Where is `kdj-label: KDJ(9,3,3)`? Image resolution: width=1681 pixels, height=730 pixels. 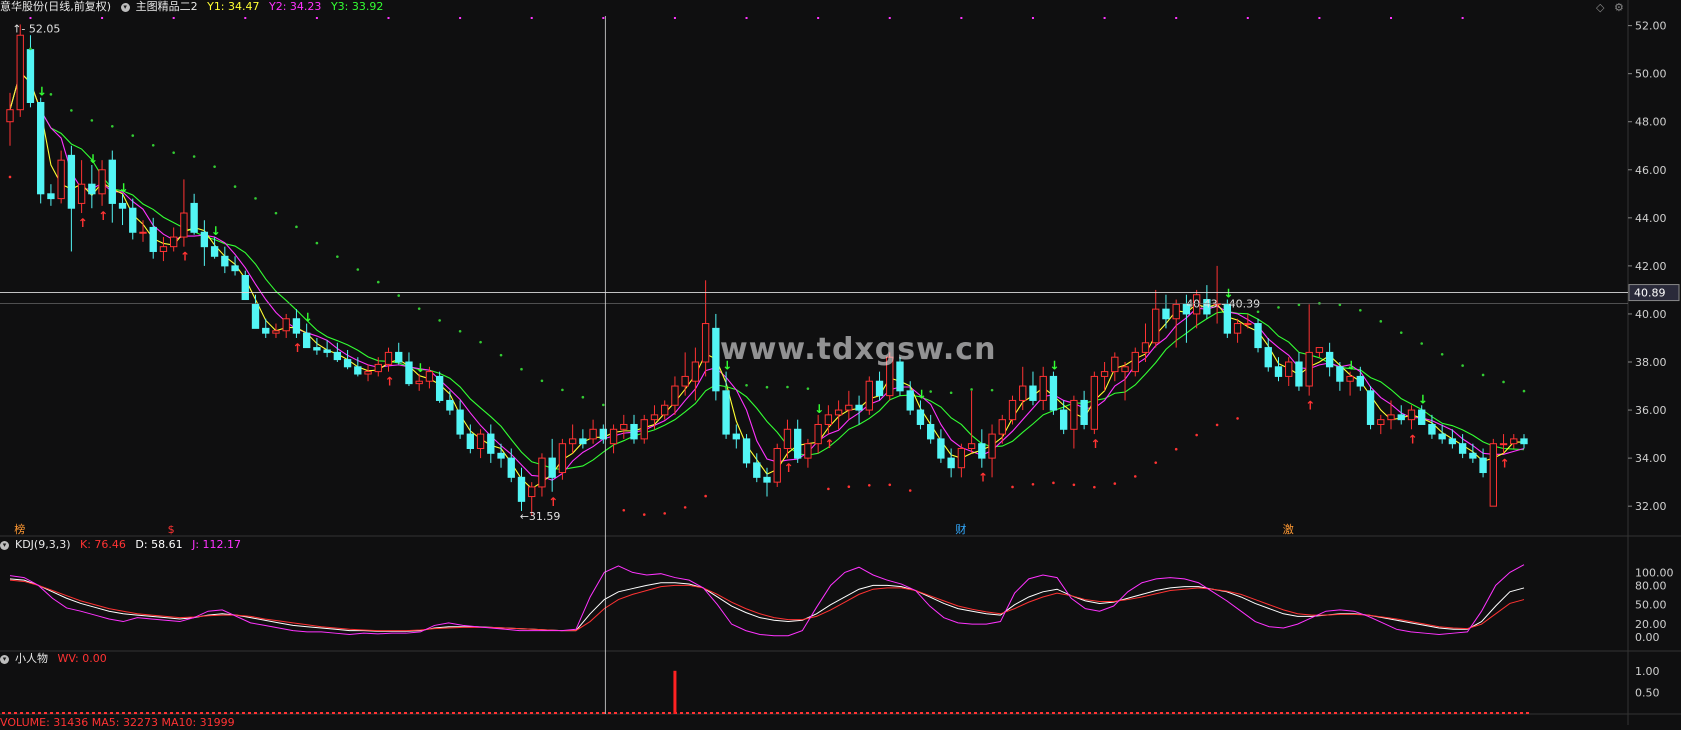 kdj-label: KDJ(9,3,3) is located at coordinates (43, 544).